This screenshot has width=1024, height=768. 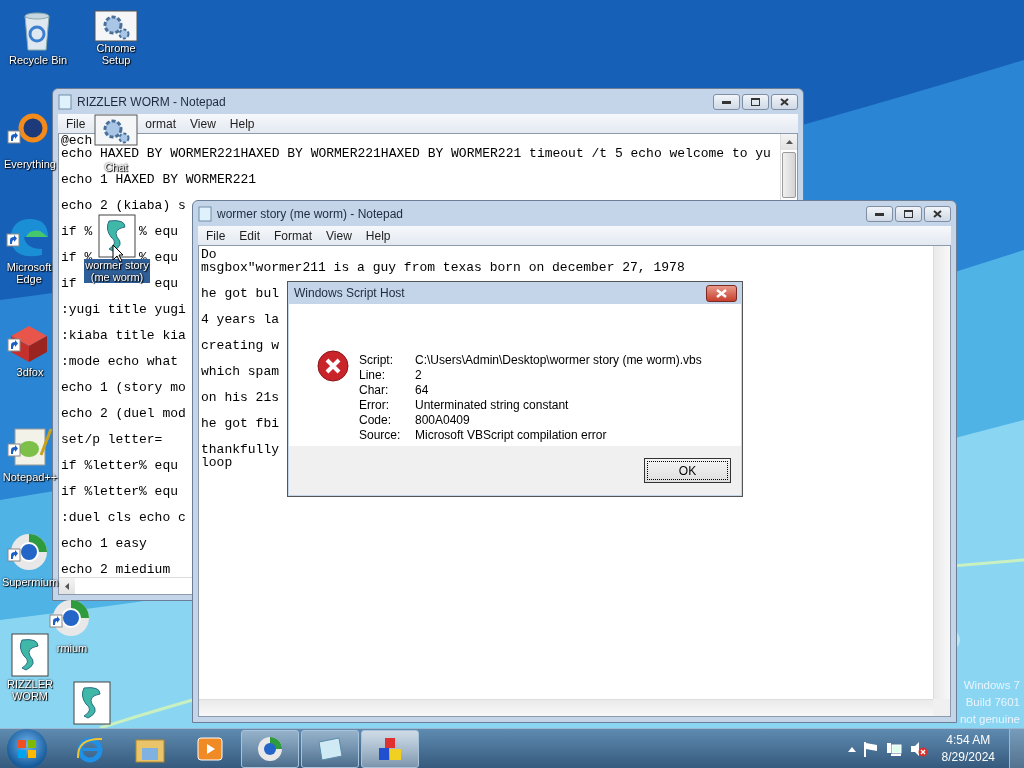 I want to click on text-line: :kiaba title kia, so click(x=123, y=335).